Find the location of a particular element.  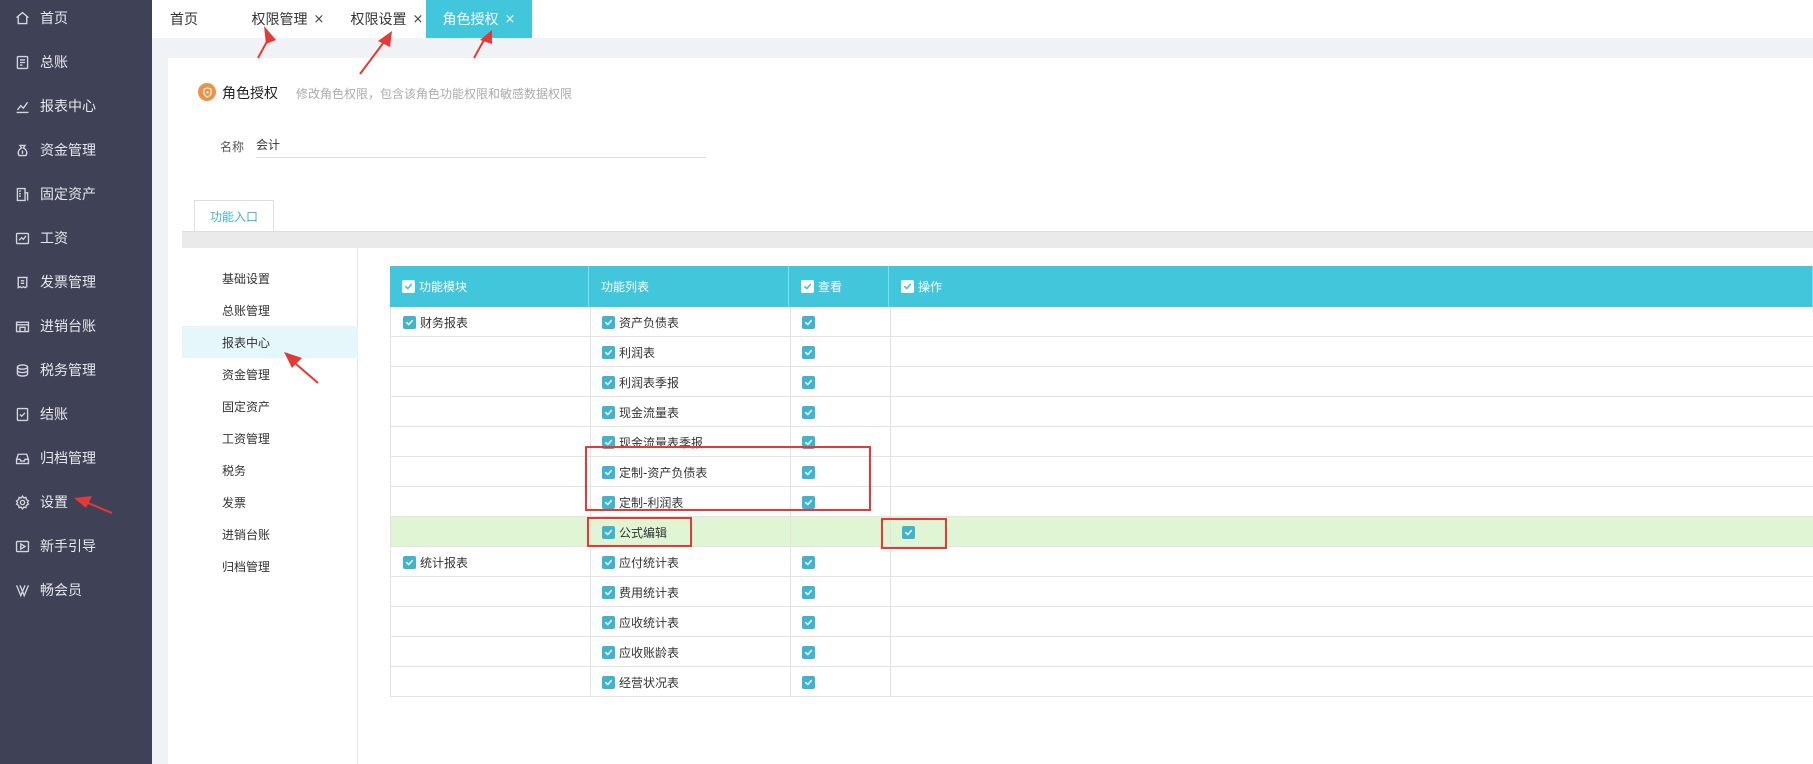

annotation-arrows is located at coordinates (283, 270).